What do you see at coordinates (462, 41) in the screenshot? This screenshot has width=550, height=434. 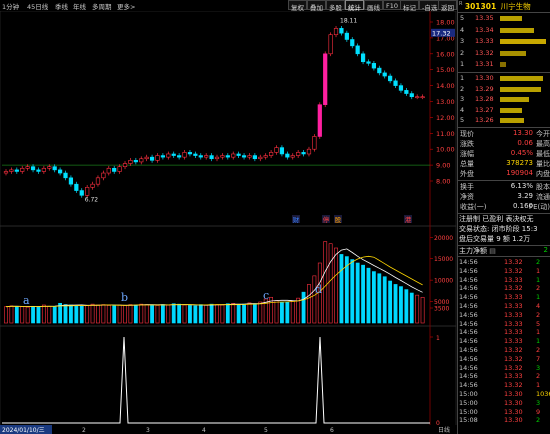 I see `sell-level-label: 3` at bounding box center [462, 41].